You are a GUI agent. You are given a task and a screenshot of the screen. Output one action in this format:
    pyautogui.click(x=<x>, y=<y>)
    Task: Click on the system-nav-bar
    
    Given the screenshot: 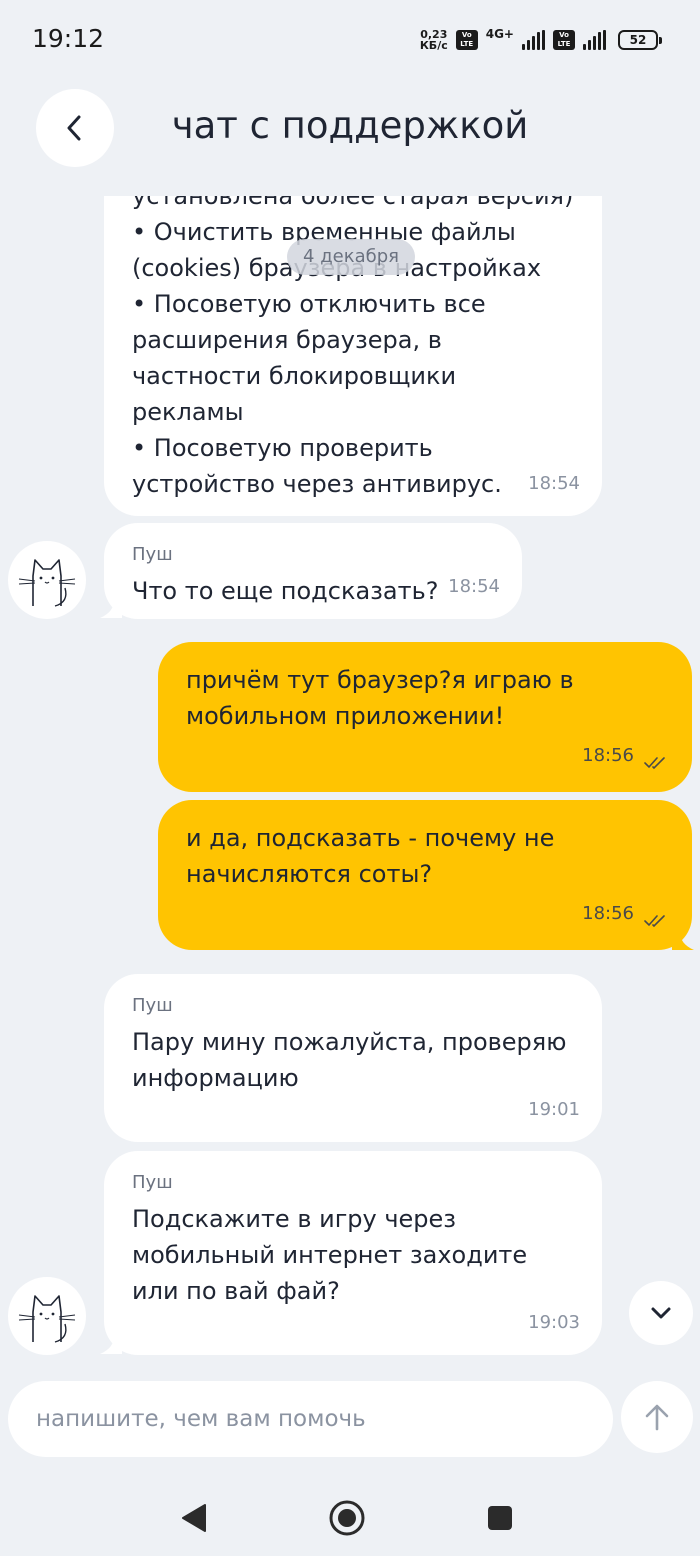 What is the action you would take?
    pyautogui.click(x=350, y=1518)
    